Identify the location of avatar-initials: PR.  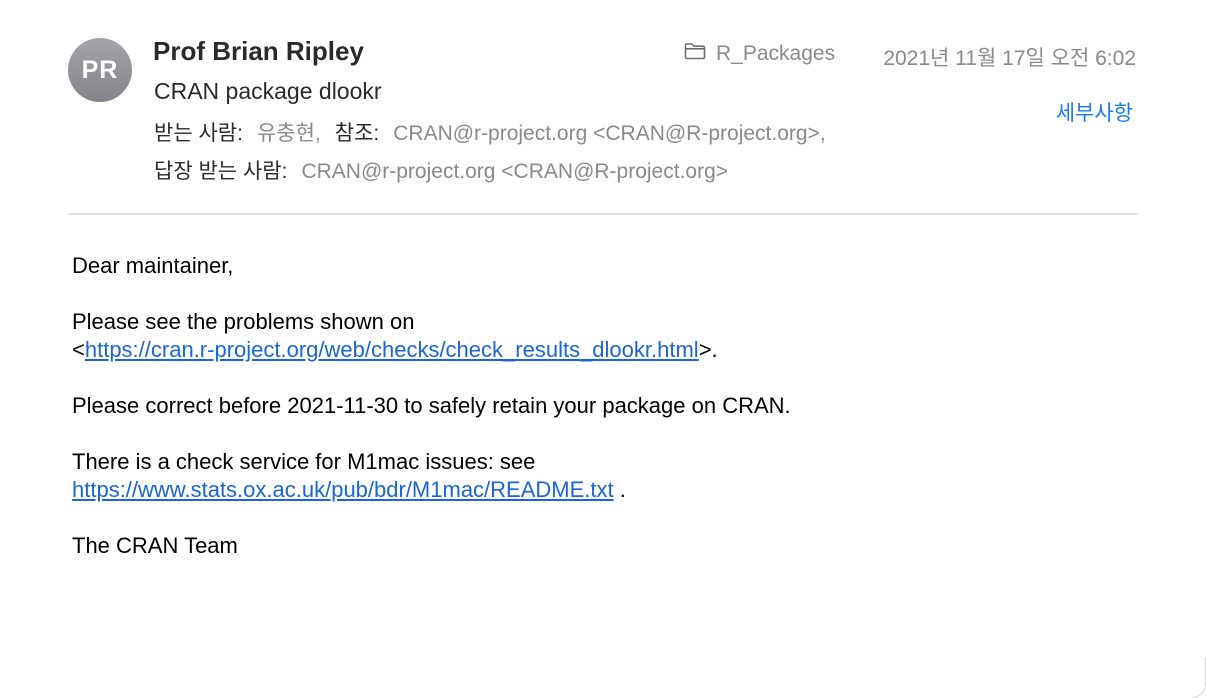
(100, 69).